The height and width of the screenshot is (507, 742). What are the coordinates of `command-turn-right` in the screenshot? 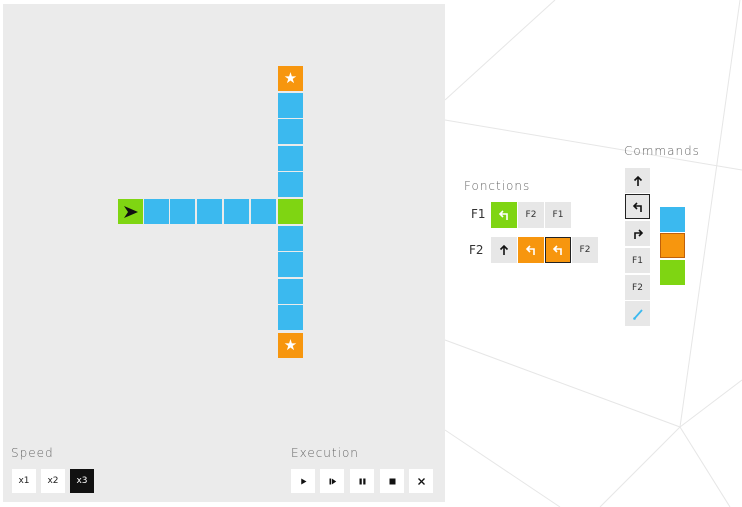 It's located at (637, 233).